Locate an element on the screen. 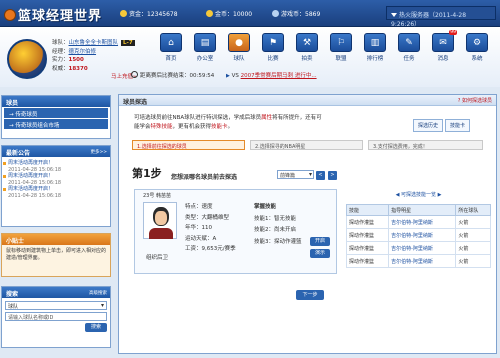 The width and height of the screenshot is (500, 358). sidebar-link-legend-market: → 传奇球员组合市场 is located at coordinates (56, 124).